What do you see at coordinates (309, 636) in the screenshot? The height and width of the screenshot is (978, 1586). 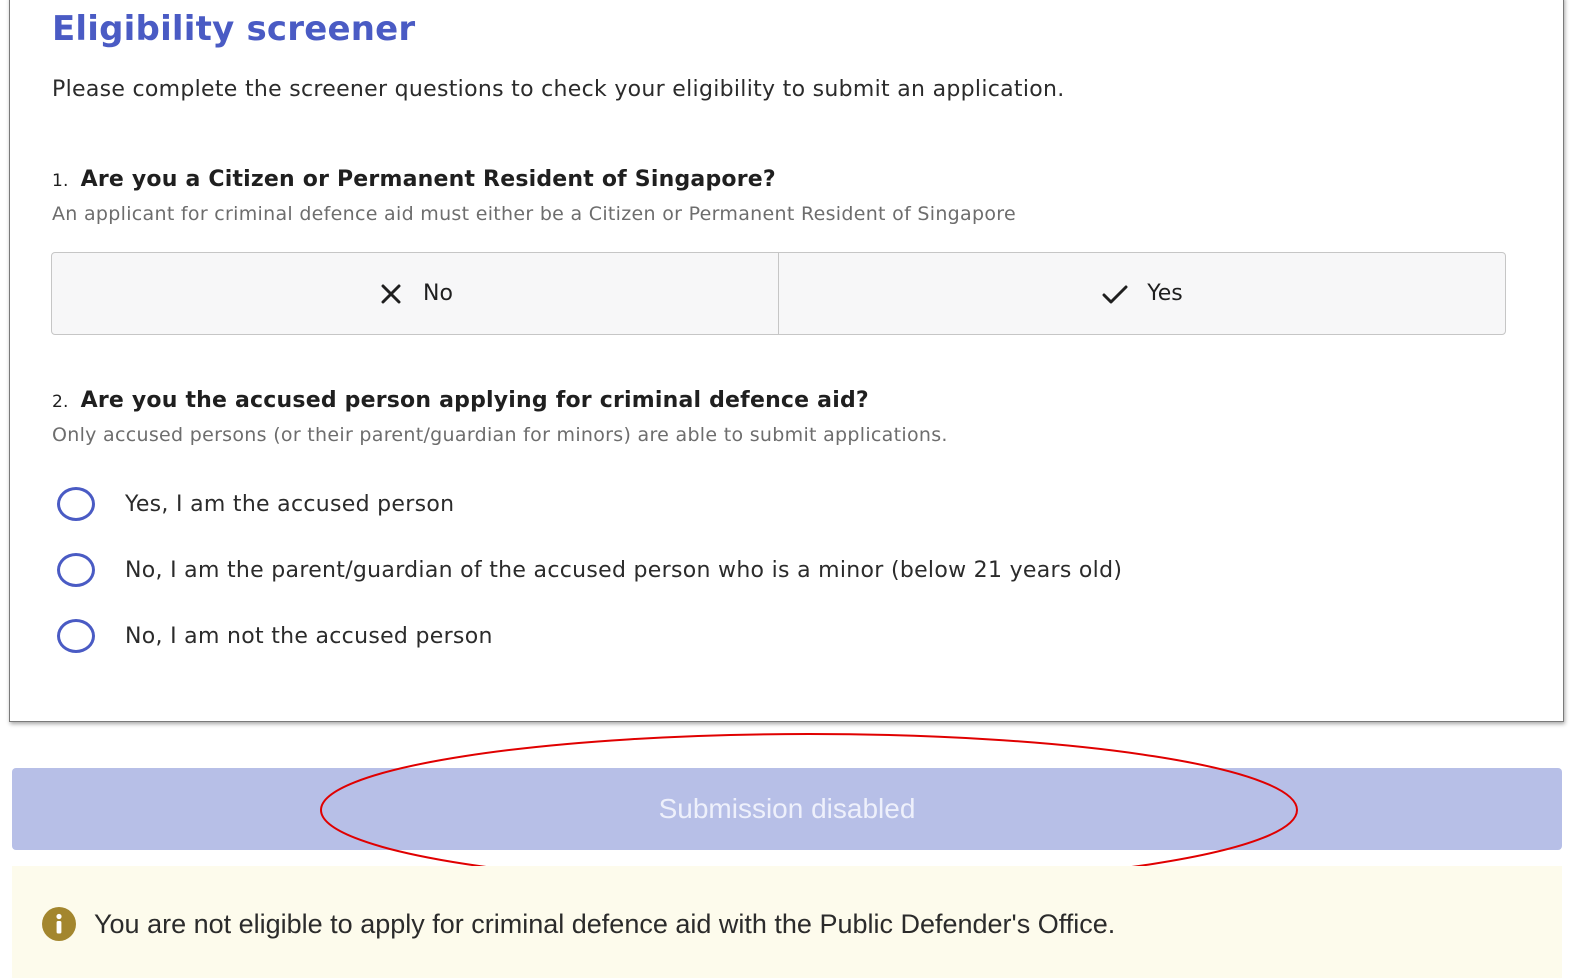 I see `radio-label: No, I am not the accused person` at bounding box center [309, 636].